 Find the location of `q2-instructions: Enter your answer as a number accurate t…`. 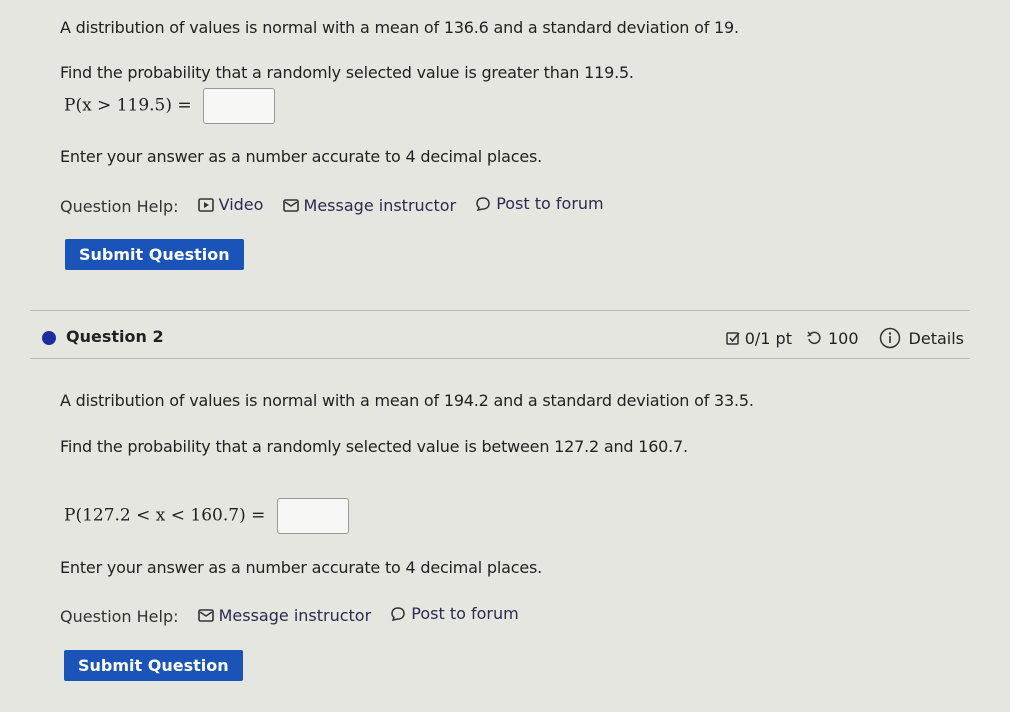

q2-instructions: Enter your answer as a number accurate t… is located at coordinates (301, 567).